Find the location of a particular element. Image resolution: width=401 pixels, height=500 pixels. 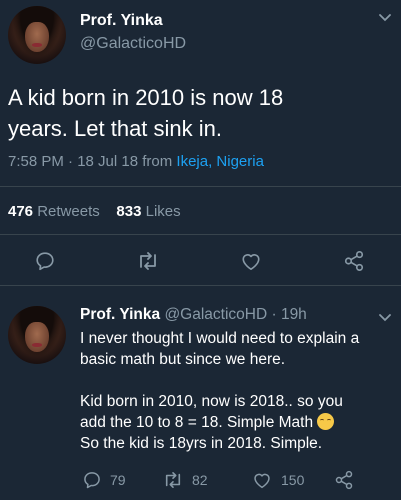

tweet-meta: 7:58 PM · 18 Jul 18 from Ikeja, Nigeria is located at coordinates (136, 161).